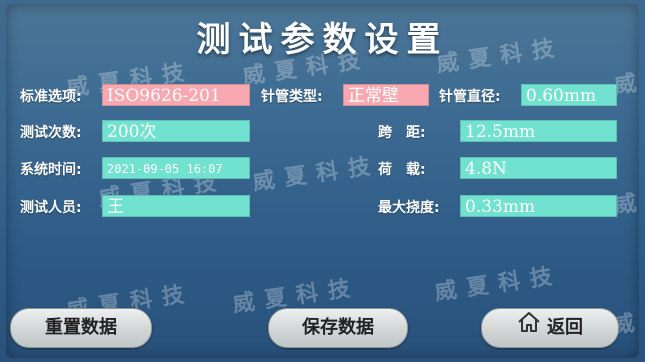  I want to click on save-data-button: 保存数据, so click(338, 328).